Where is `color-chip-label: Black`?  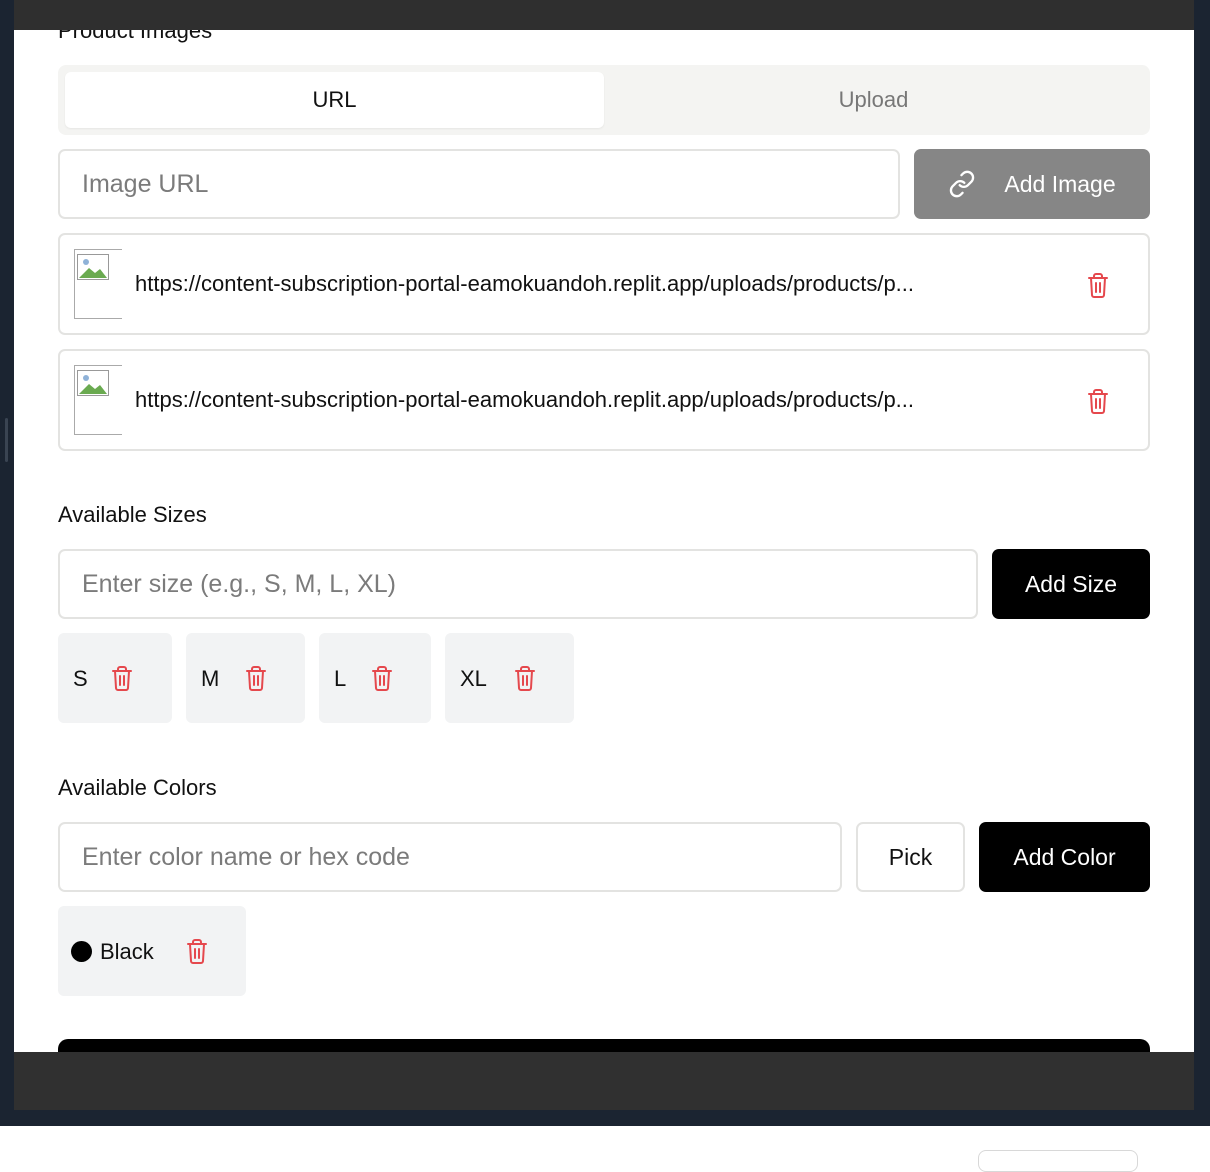
color-chip-label: Black is located at coordinates (127, 951).